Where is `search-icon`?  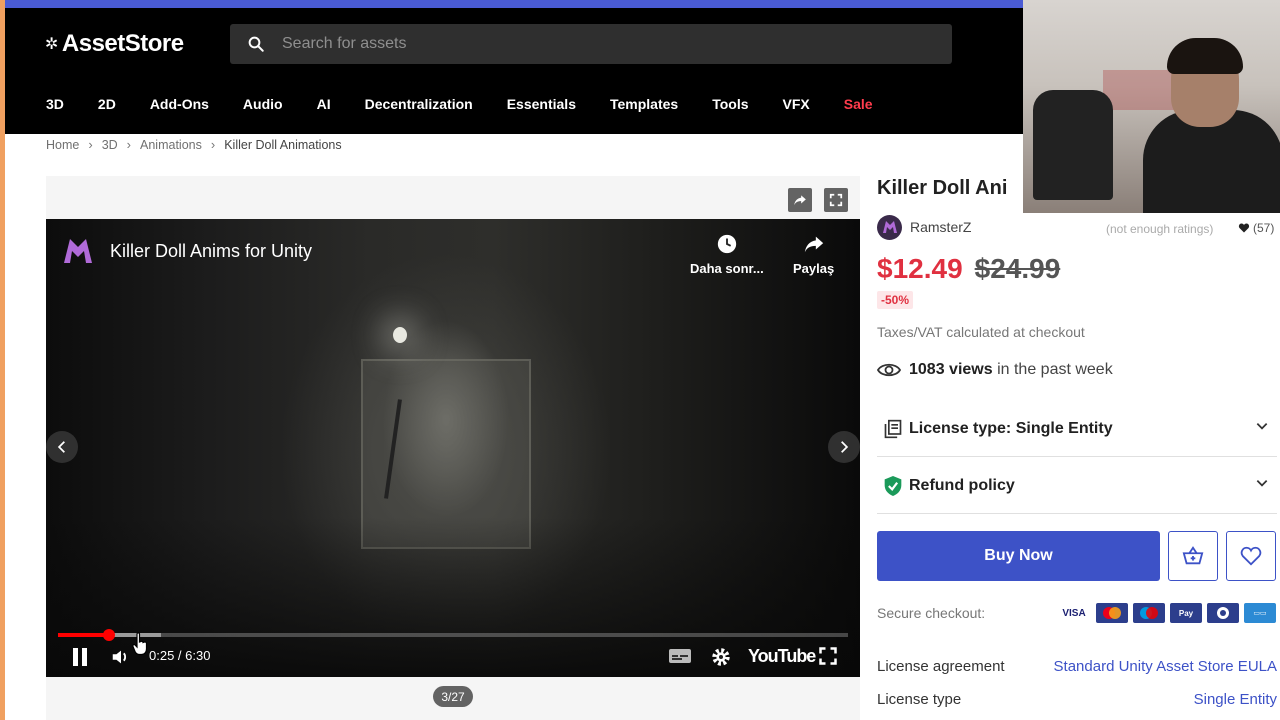 search-icon is located at coordinates (256, 44).